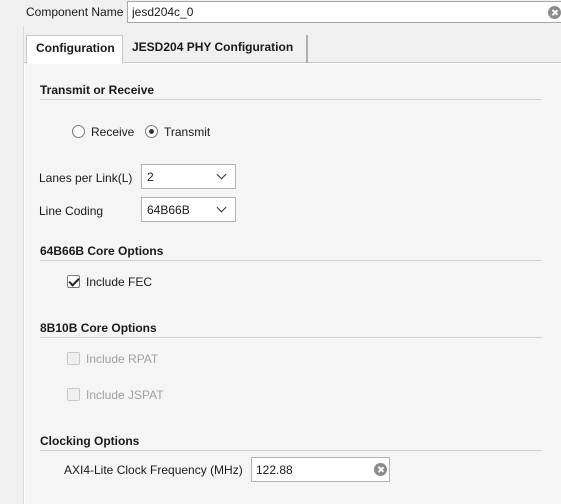 The height and width of the screenshot is (504, 561). What do you see at coordinates (151, 131) in the screenshot?
I see `radio-transmit` at bounding box center [151, 131].